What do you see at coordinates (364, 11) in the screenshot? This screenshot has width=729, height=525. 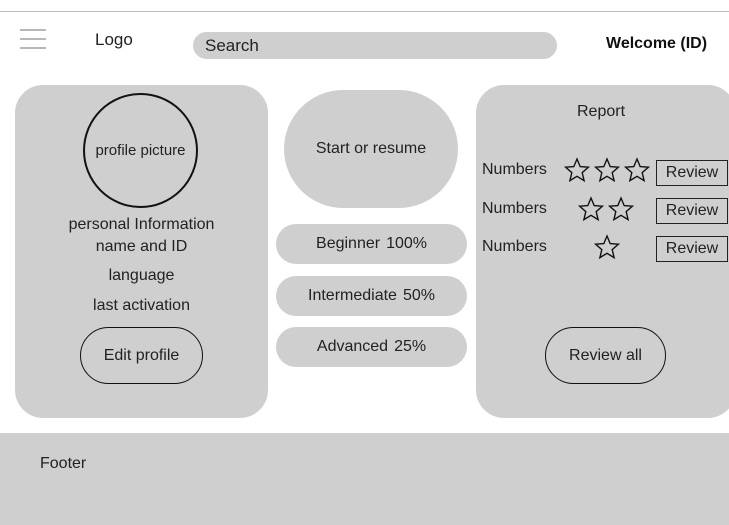 I see `top-divider` at bounding box center [364, 11].